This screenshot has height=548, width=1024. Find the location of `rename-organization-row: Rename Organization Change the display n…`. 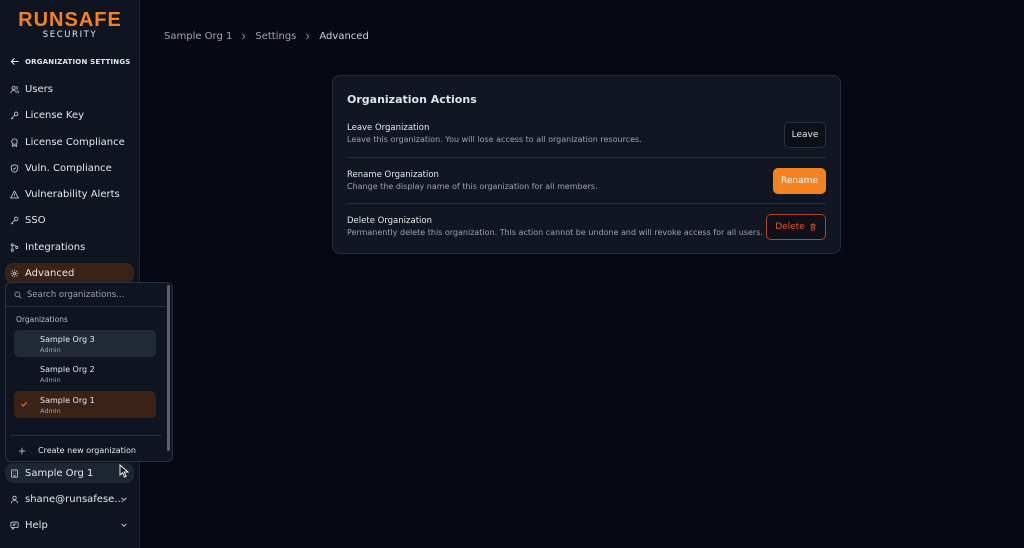

rename-organization-row: Rename Organization Change the display n… is located at coordinates (586, 180).